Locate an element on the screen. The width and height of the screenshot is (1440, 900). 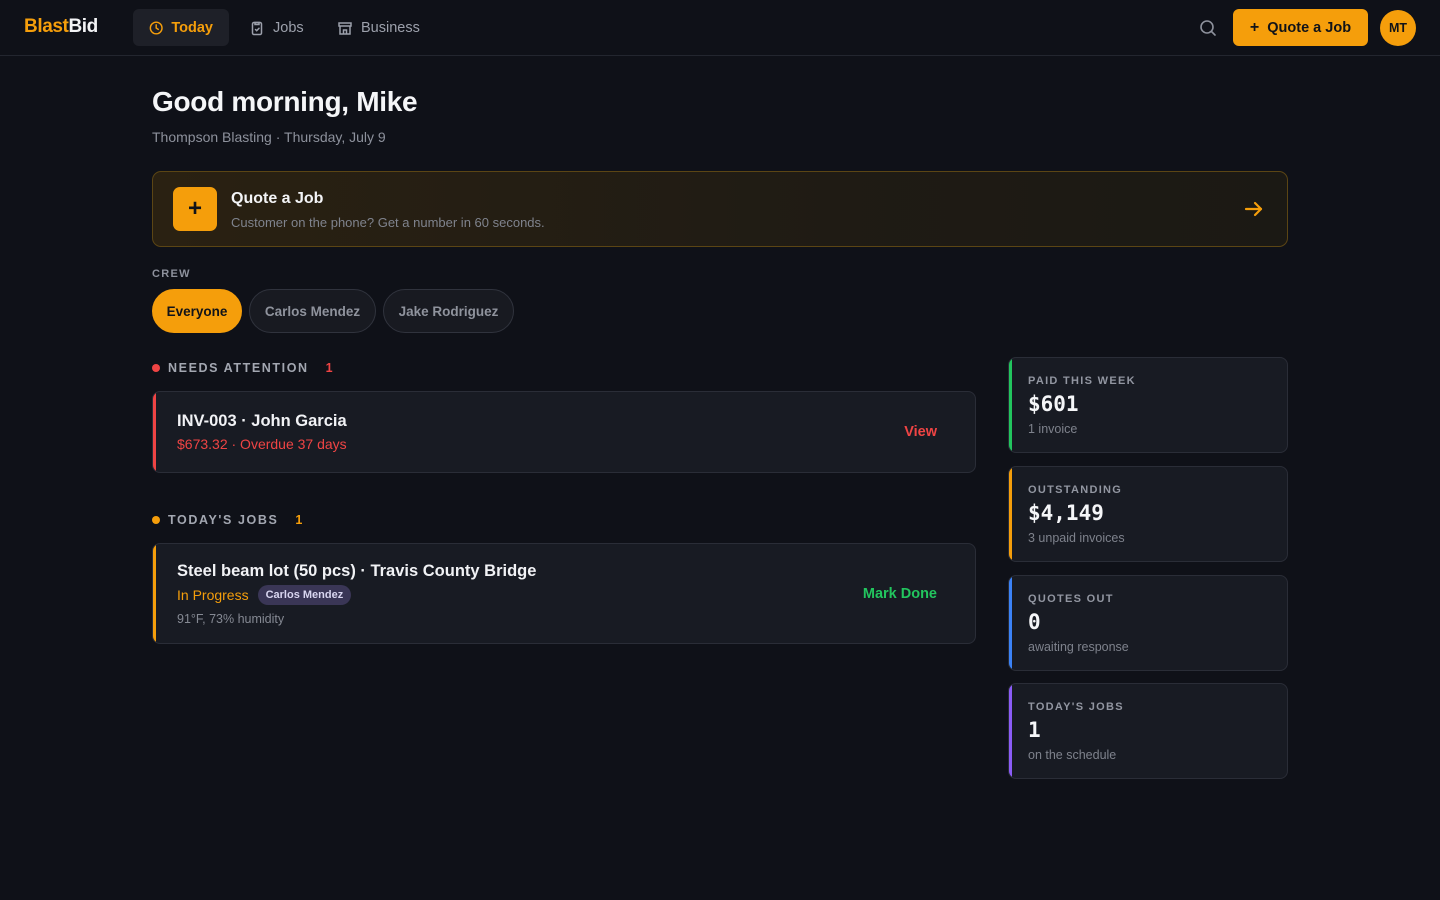
view-button: View is located at coordinates (920, 432).